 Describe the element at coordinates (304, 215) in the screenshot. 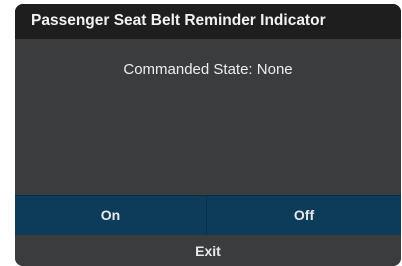

I see `off-button: Off` at that location.